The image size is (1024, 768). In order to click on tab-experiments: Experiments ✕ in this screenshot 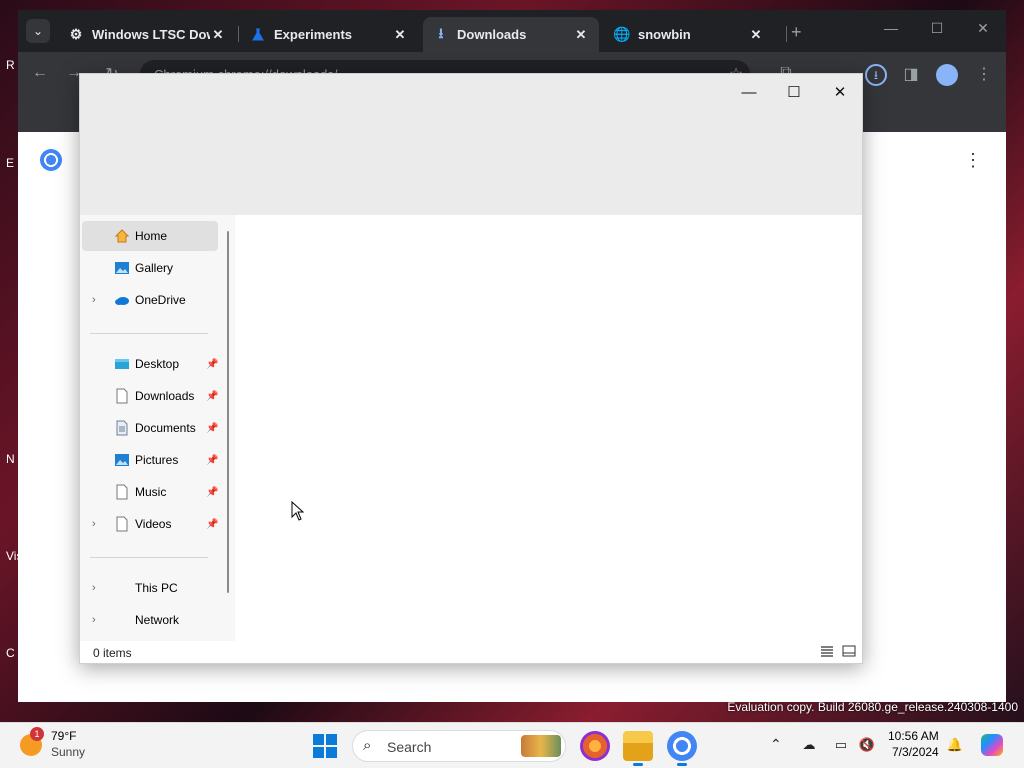, I will do `click(329, 34)`.